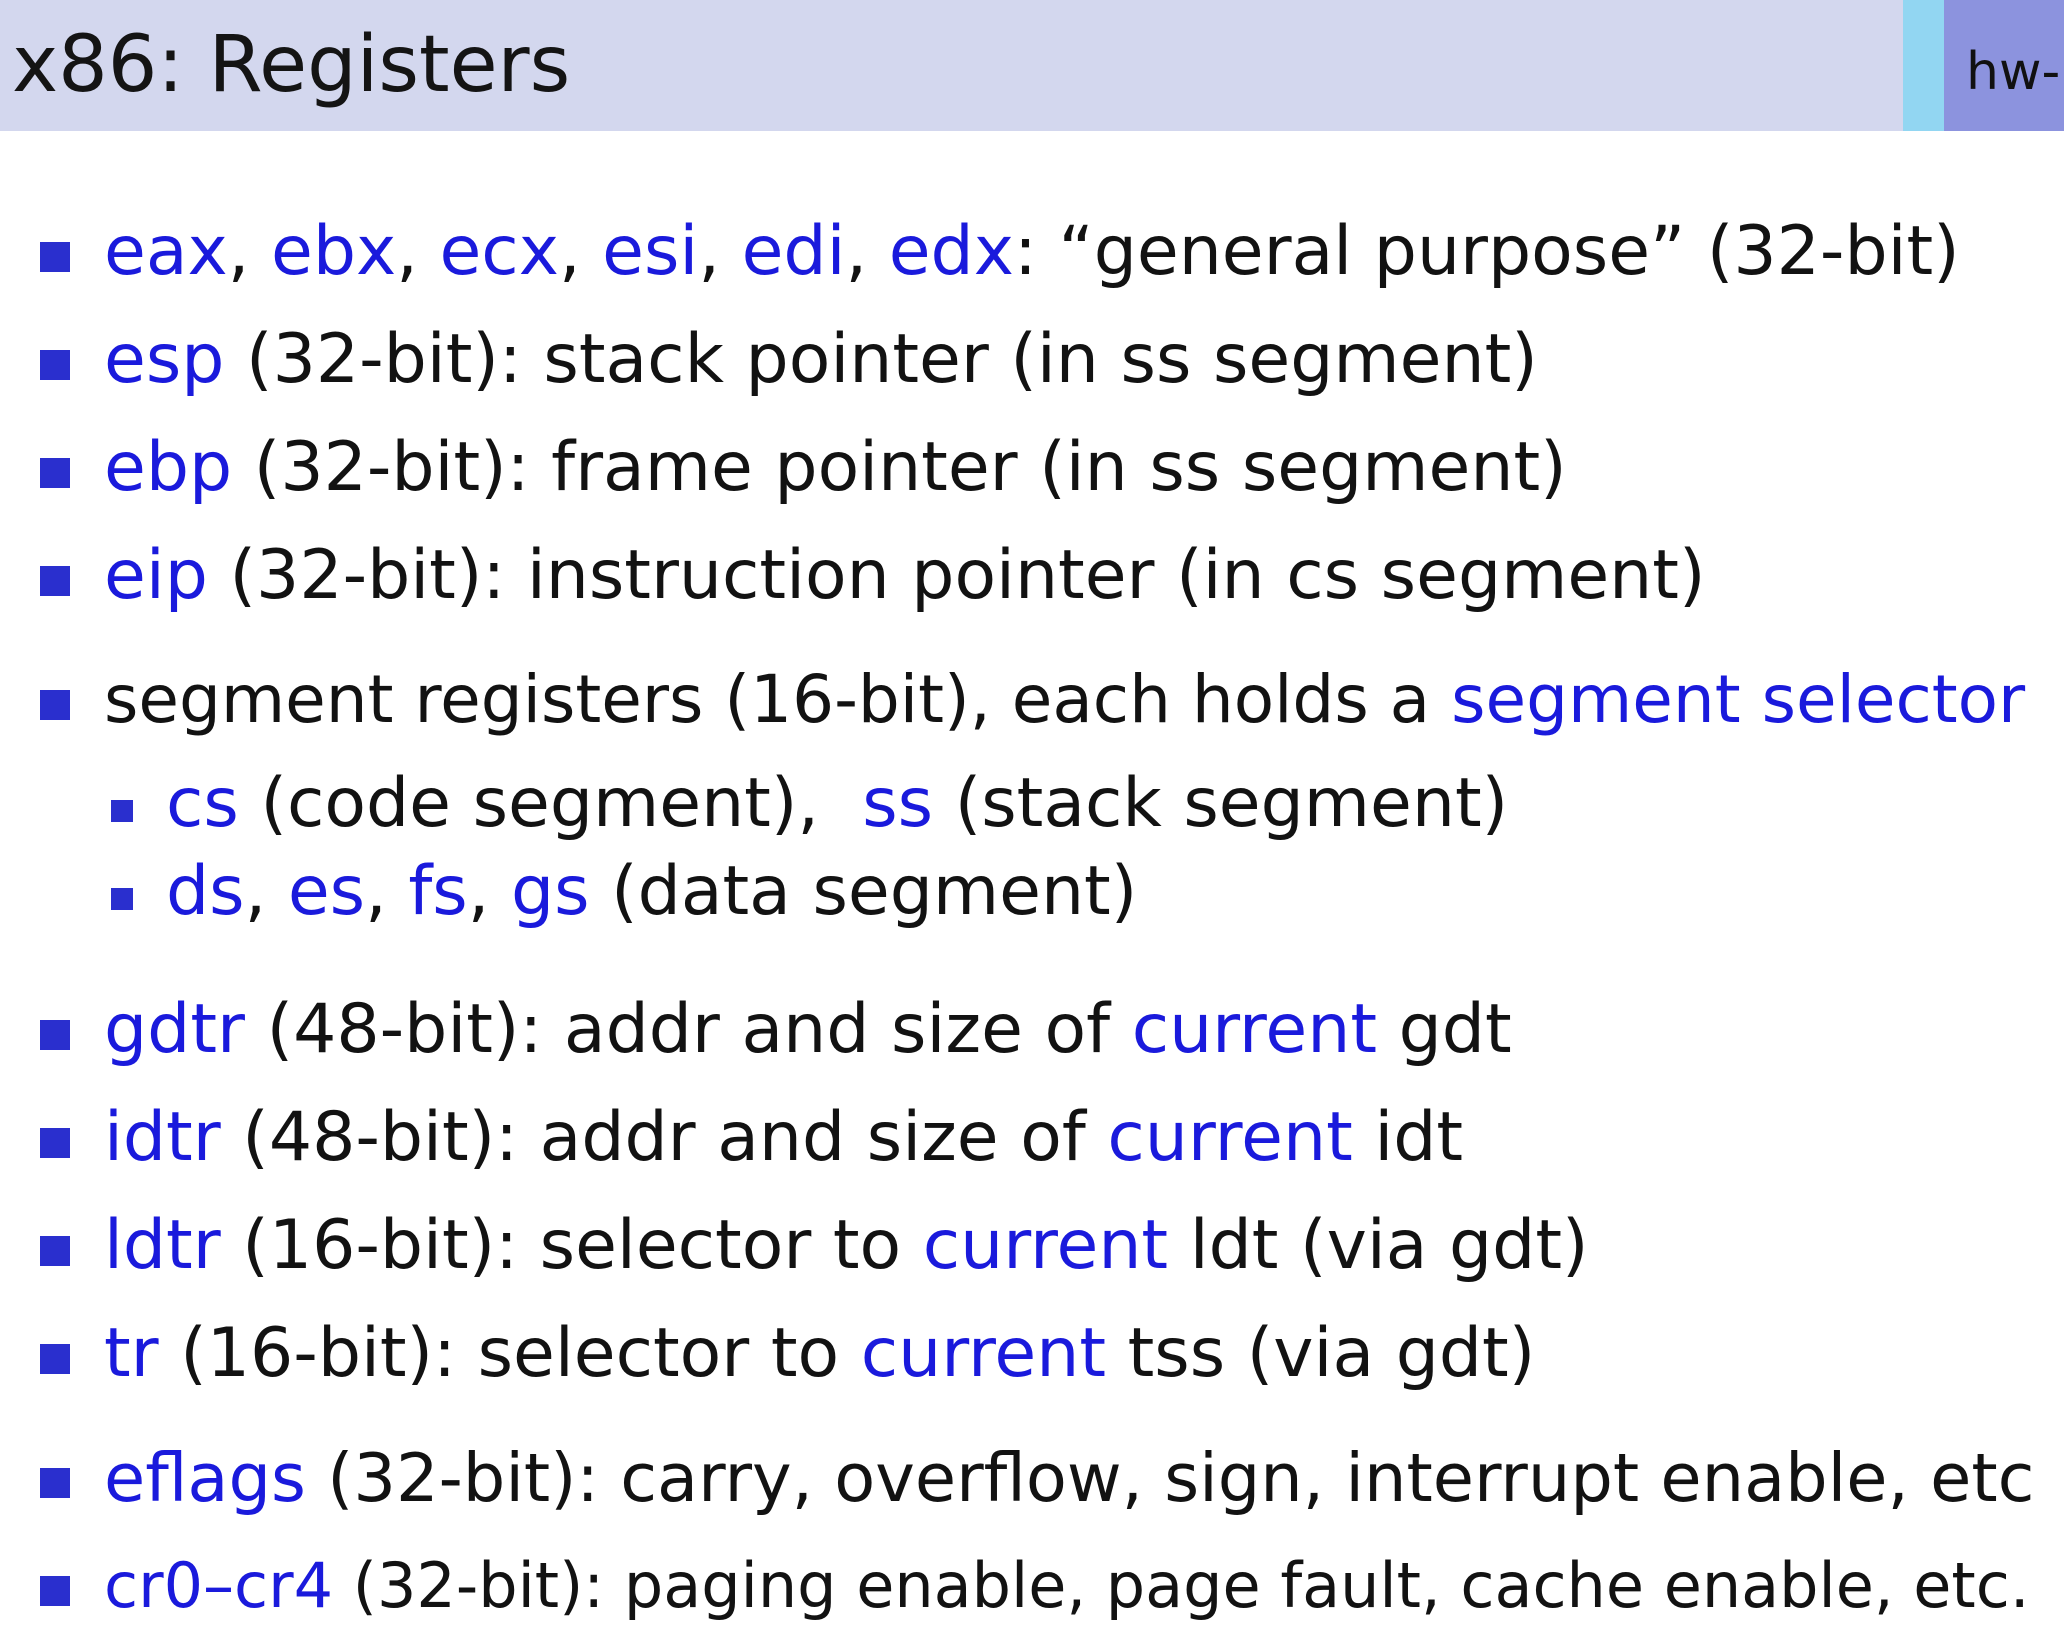 The image size is (2064, 1648). I want to click on register-ebp: ebp, so click(168, 467).